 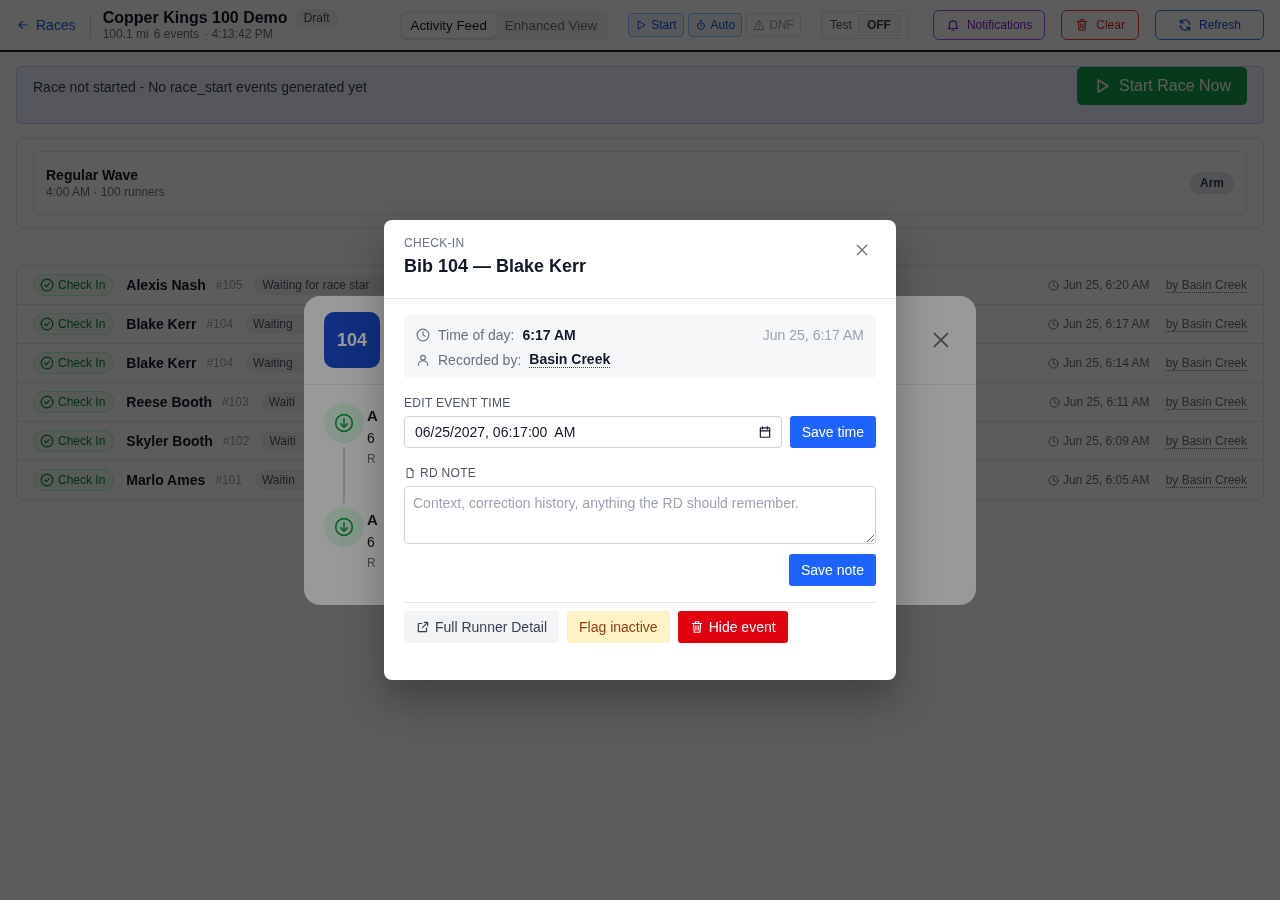 What do you see at coordinates (93, 175) in the screenshot?
I see `wave-name: Regular Wave` at bounding box center [93, 175].